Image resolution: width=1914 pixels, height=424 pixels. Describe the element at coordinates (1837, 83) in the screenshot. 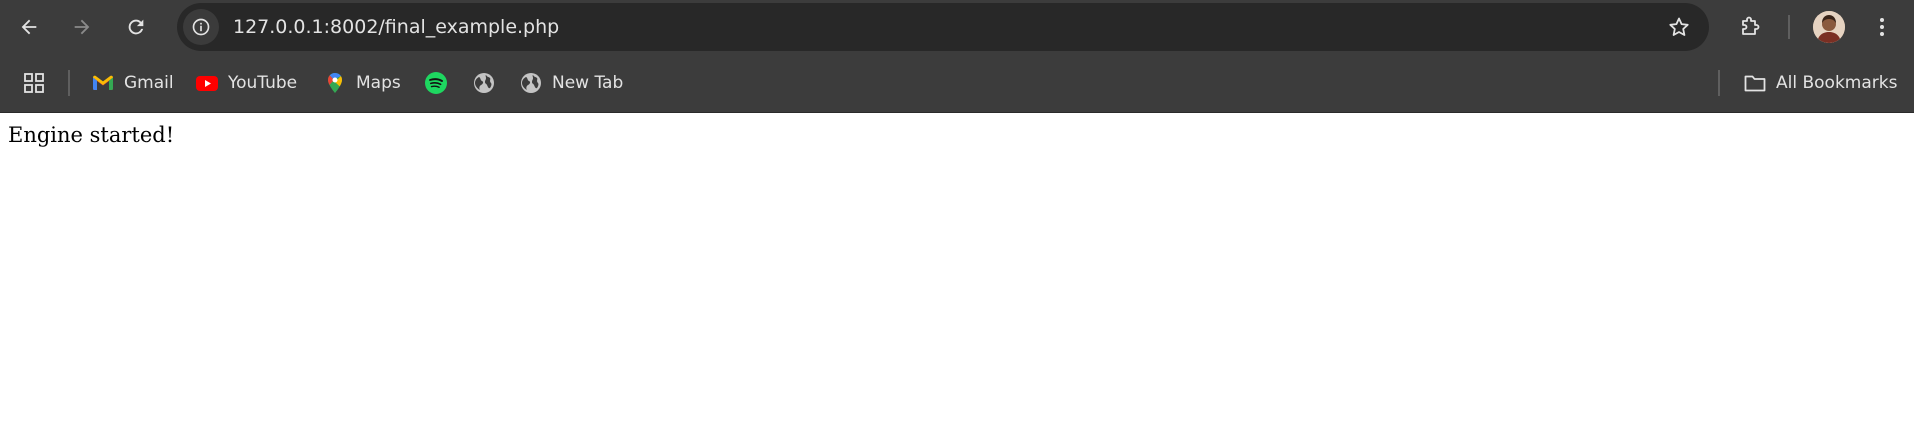

I see `all-bookmarks-label: All Bookmarks` at that location.